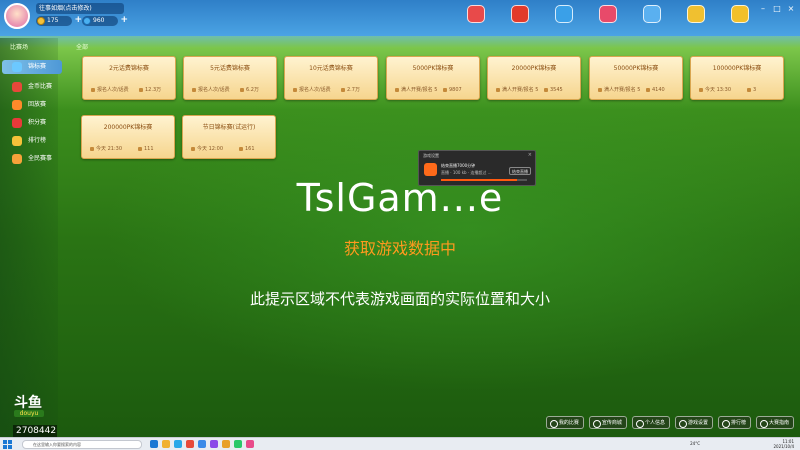 Image resolution: width=800 pixels, height=450 pixels. What do you see at coordinates (734, 422) in the screenshot?
I see `bottom-button: 排行榜` at bounding box center [734, 422].